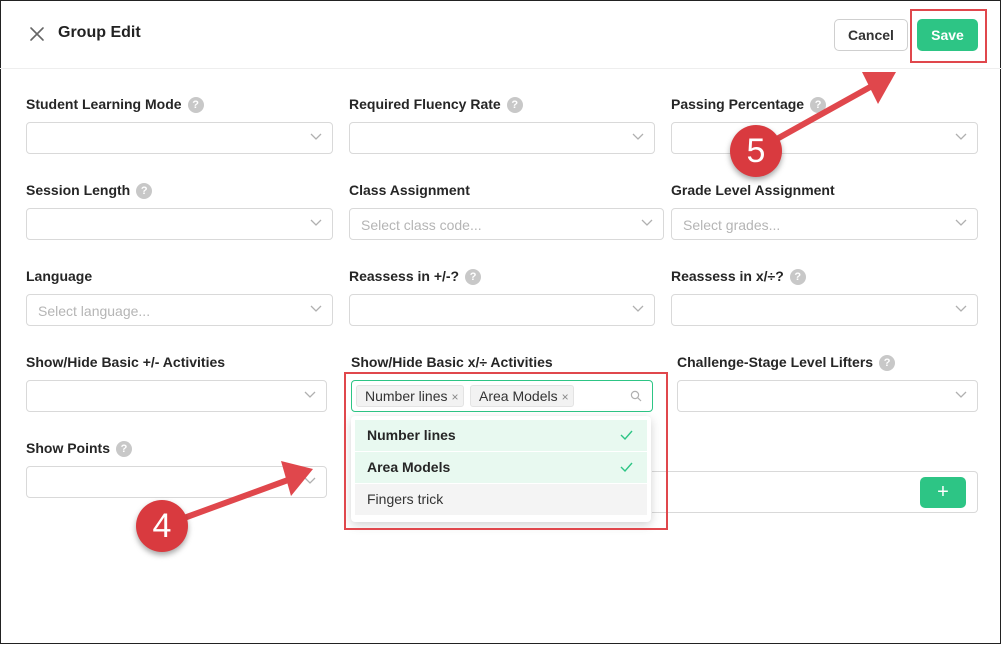  Describe the element at coordinates (756, 151) in the screenshot. I see `step-5-badge: 5` at that location.